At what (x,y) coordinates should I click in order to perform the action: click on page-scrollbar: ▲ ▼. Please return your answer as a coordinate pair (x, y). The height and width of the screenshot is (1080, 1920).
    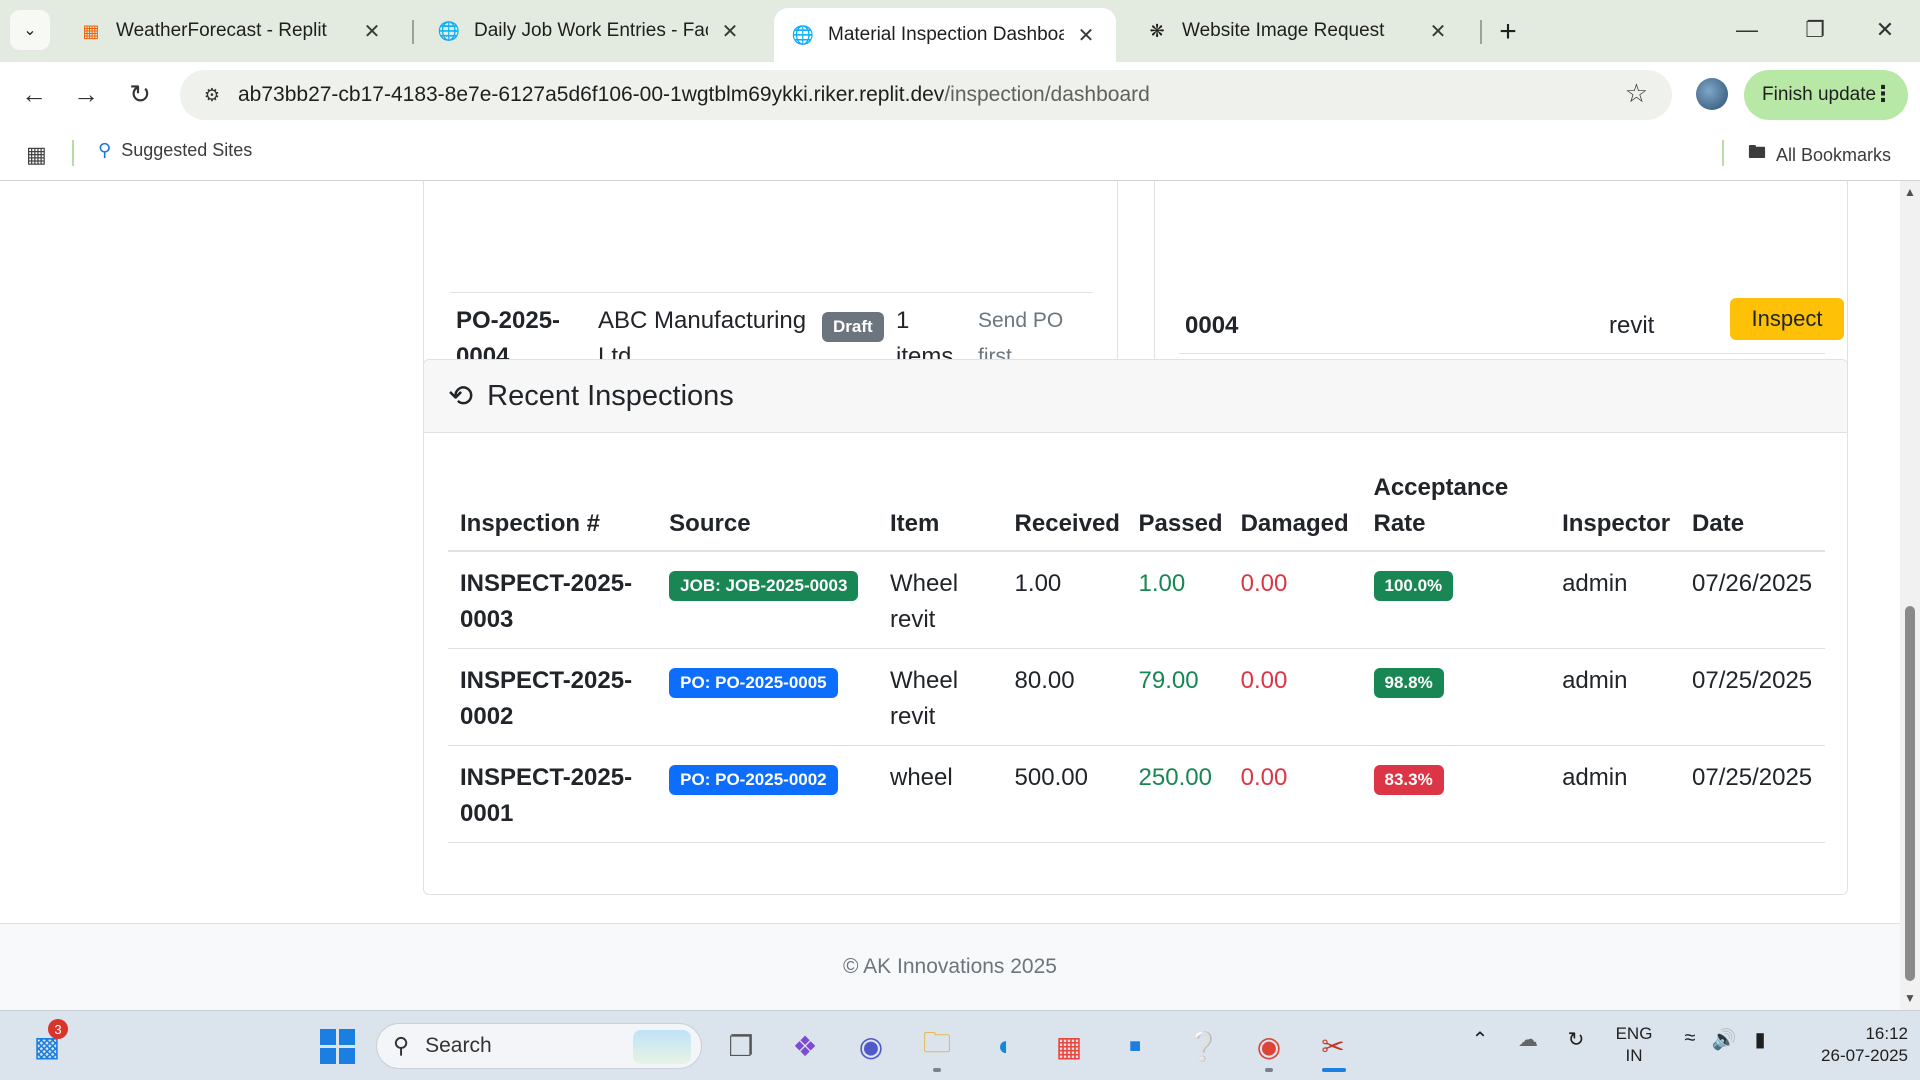
    Looking at the image, I should click on (1910, 595).